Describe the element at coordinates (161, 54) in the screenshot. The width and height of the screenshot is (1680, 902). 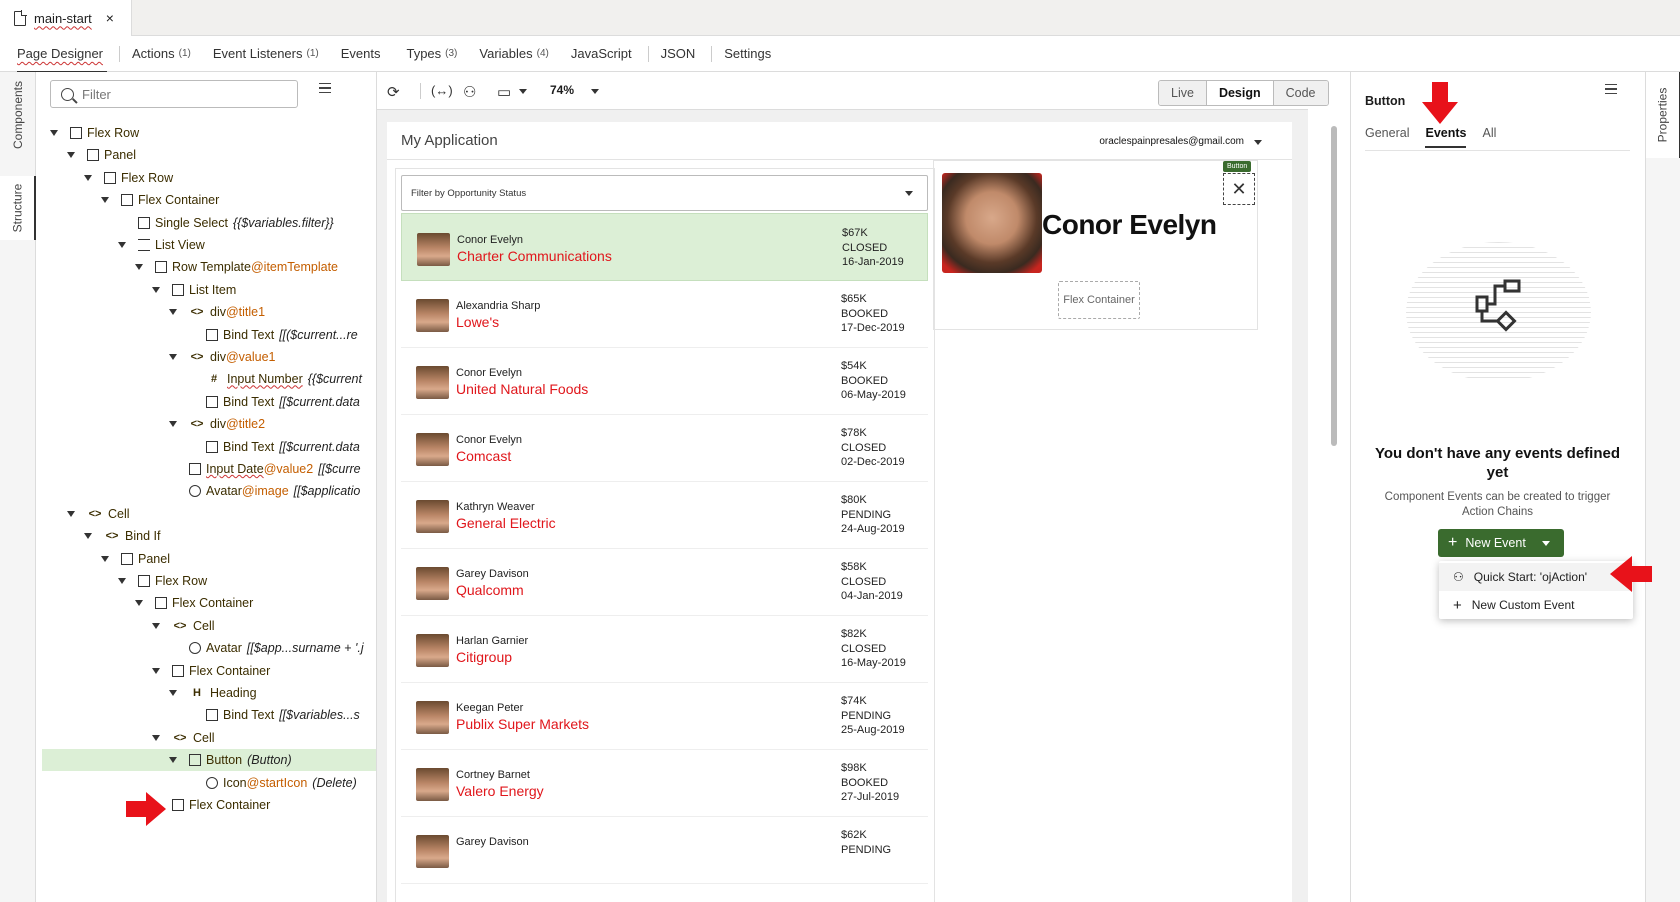
I see `designer-tab-actions: Actions (1)` at that location.